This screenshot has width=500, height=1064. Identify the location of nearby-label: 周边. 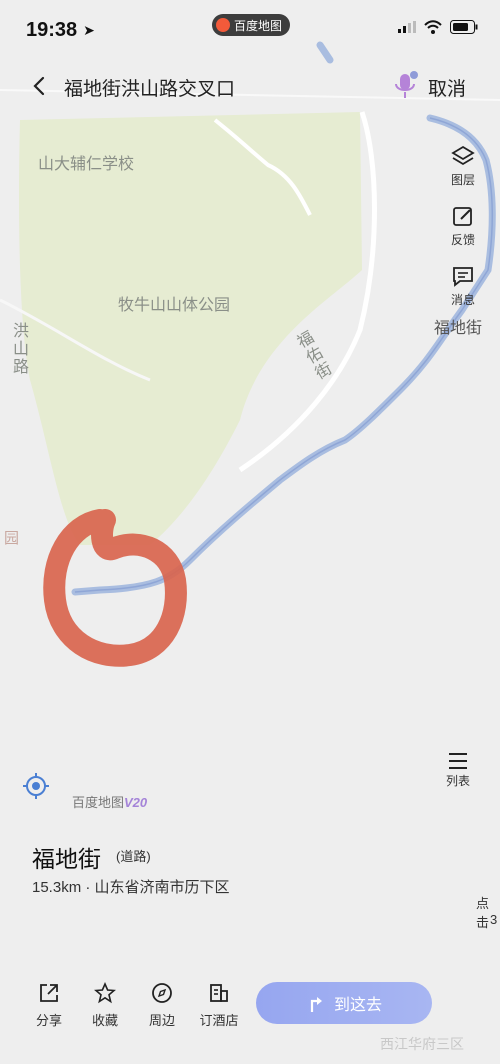
(161, 1020).